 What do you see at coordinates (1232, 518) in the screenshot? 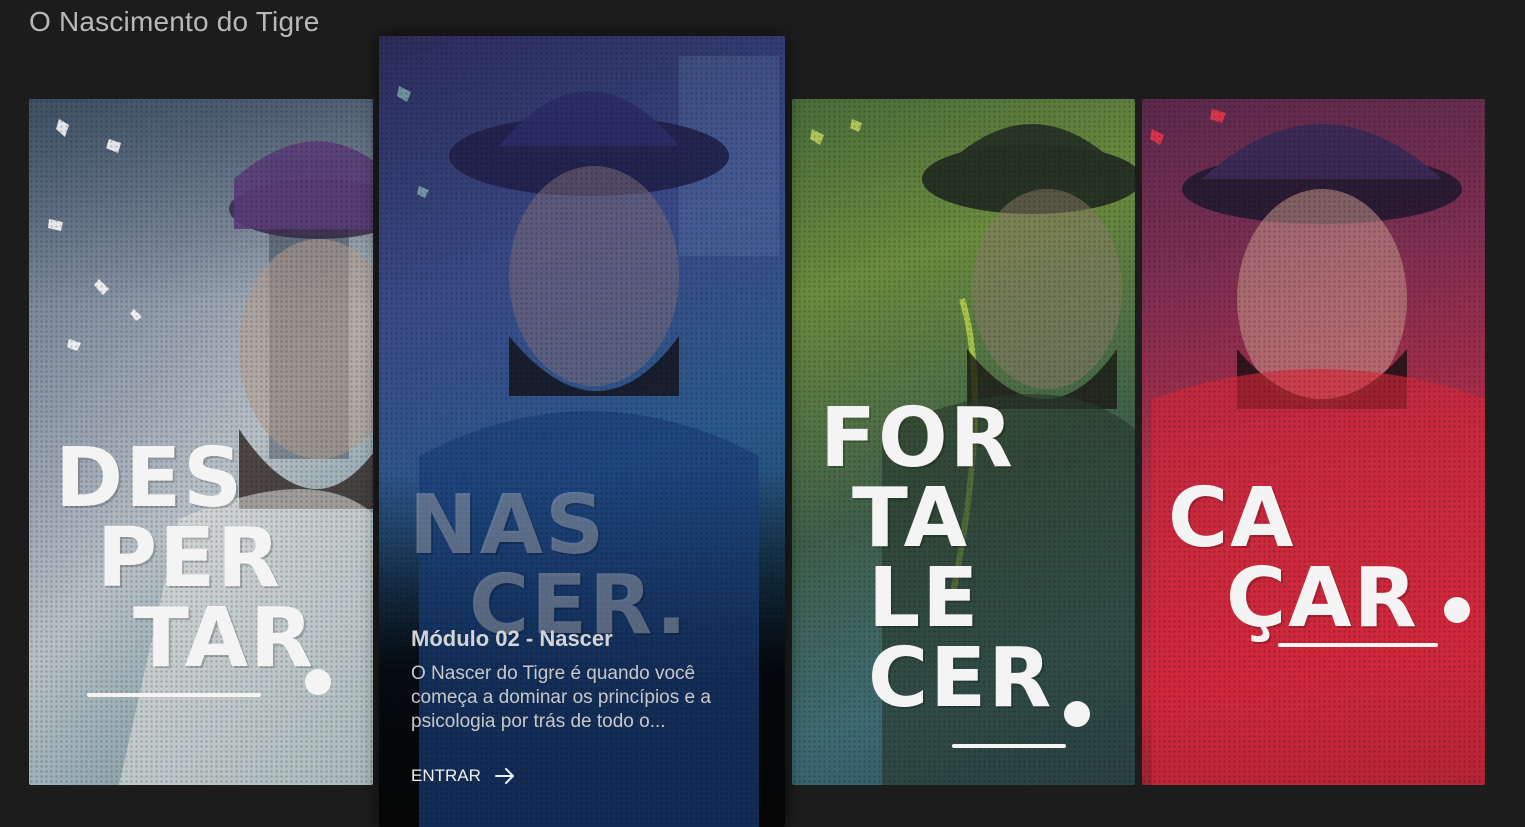
I see `poster-line: CA` at bounding box center [1232, 518].